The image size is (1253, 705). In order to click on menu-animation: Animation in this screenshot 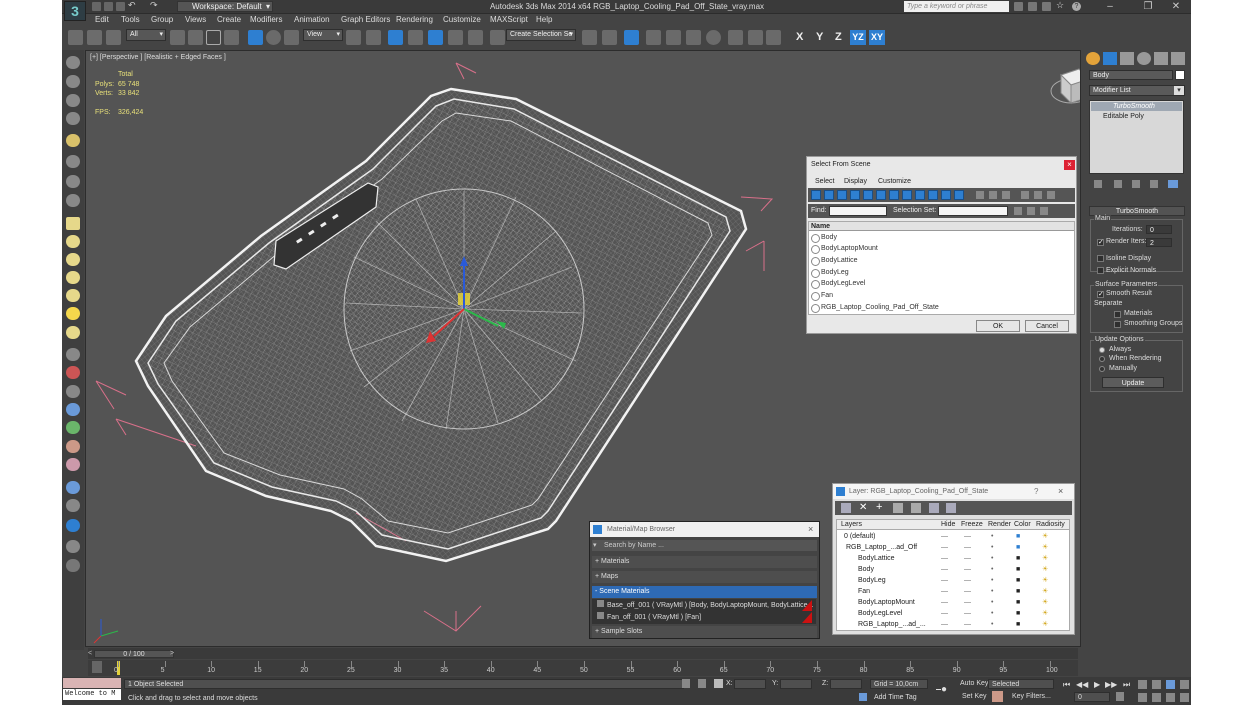, I will do `click(312, 19)`.